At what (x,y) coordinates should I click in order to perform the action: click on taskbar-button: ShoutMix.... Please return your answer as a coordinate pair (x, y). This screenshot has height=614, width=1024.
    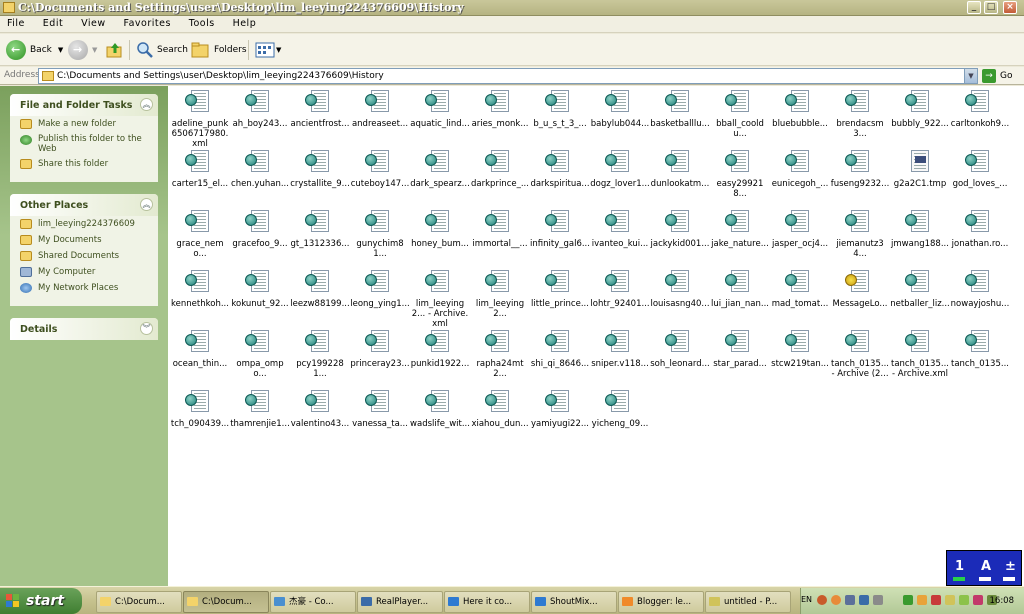
    Looking at the image, I should click on (574, 602).